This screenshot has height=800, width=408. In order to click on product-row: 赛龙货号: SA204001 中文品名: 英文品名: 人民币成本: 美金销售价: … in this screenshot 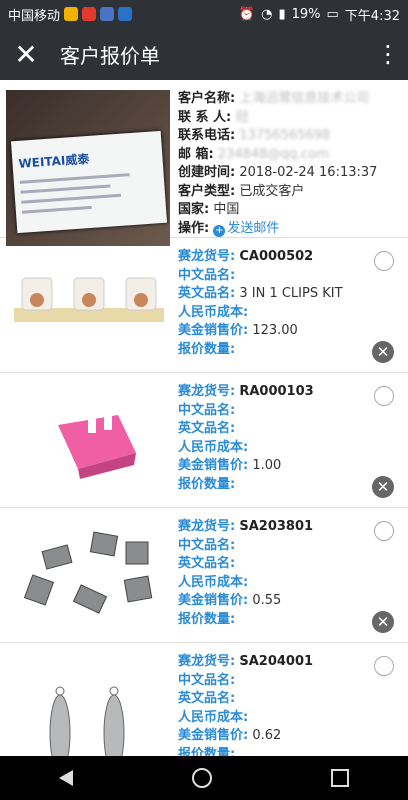, I will do `click(204, 699)`.